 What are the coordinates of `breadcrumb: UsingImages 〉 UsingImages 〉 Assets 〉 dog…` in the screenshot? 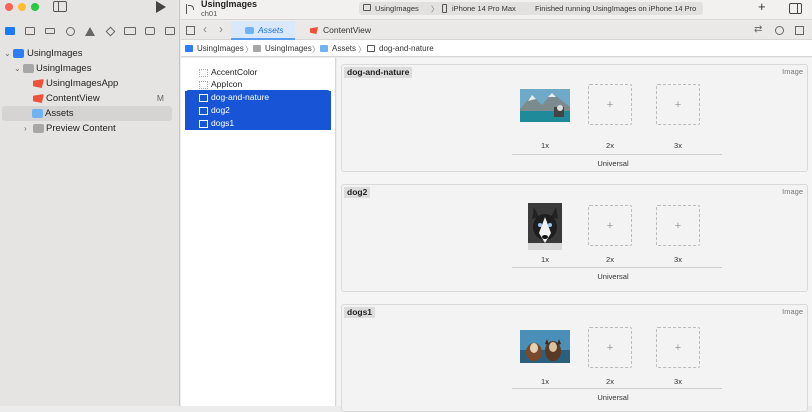 It's located at (496, 48).